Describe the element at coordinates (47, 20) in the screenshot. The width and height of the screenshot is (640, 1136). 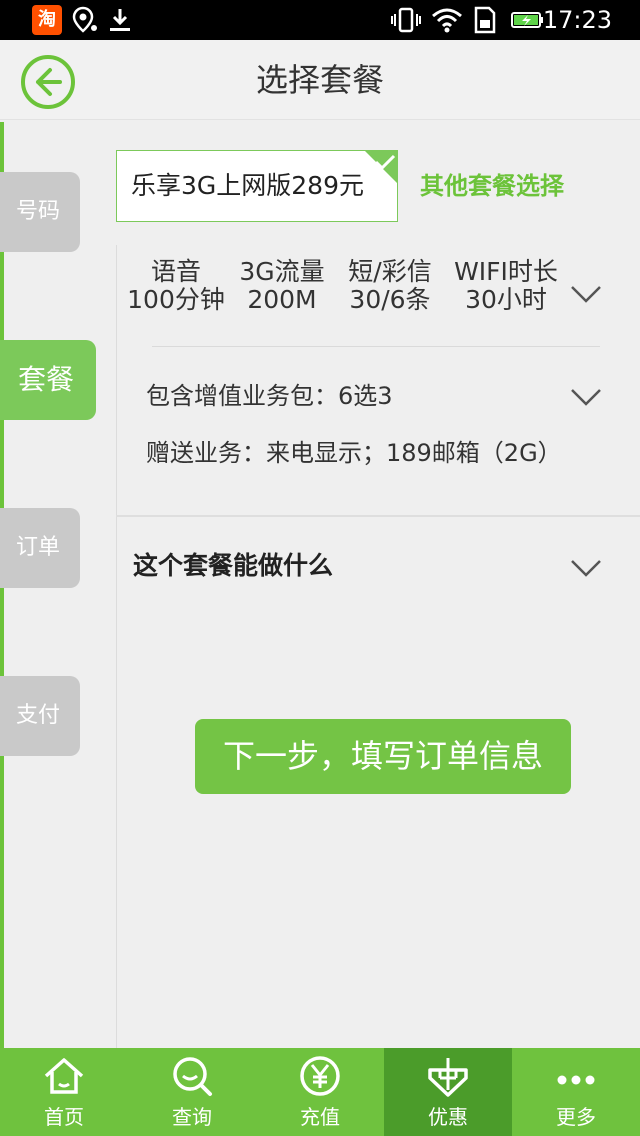
I see `taobao-app-icon: 淘` at that location.